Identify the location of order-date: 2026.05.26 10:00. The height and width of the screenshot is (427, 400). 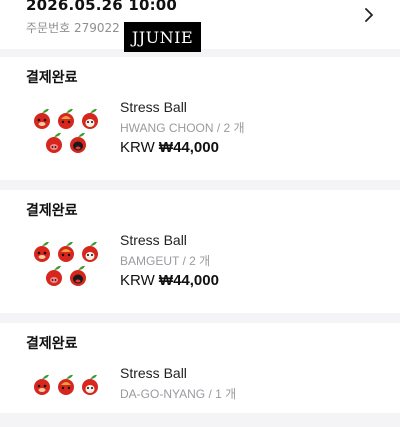
(102, 7).